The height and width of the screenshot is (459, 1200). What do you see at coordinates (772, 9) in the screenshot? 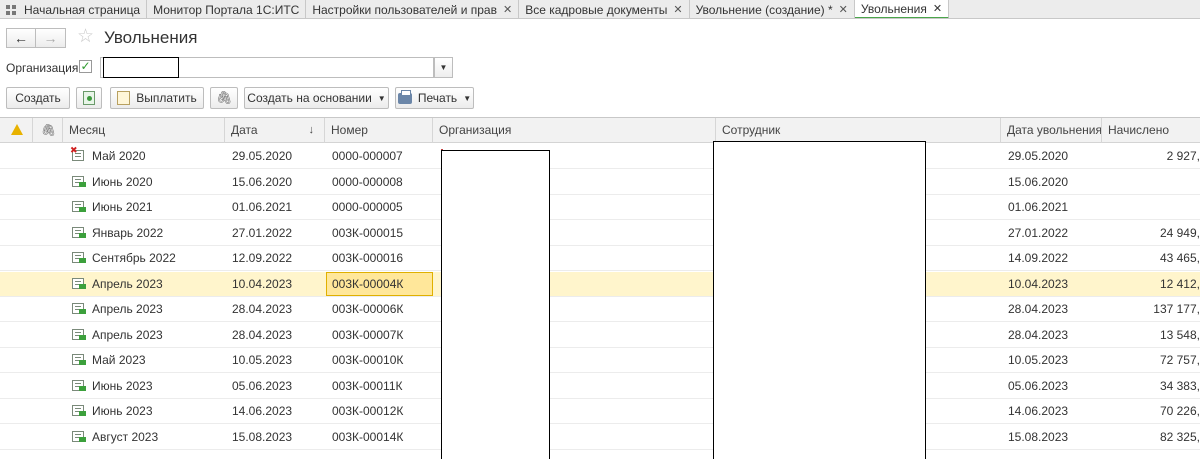
I see `tab-4: Увольнение (создание) * ✕` at bounding box center [772, 9].